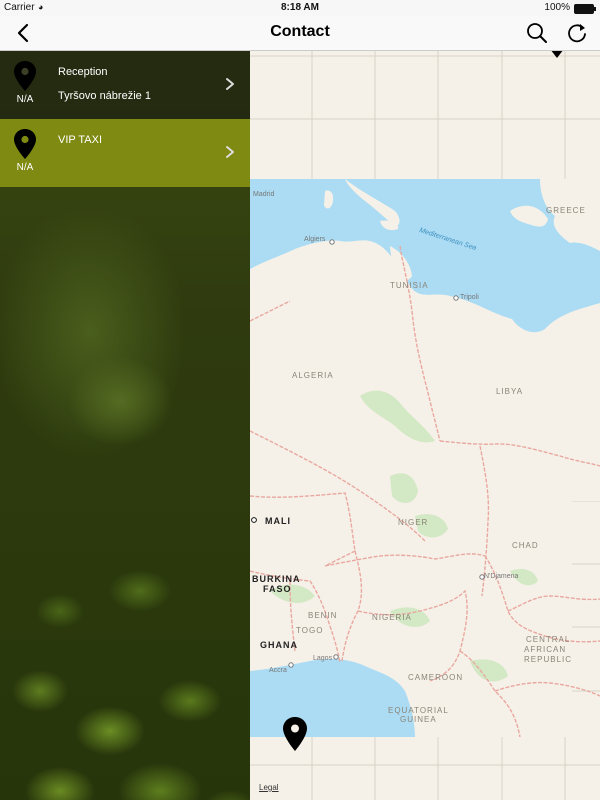  What do you see at coordinates (436, 677) in the screenshot?
I see `map-label-cameroon: CAMEROON` at bounding box center [436, 677].